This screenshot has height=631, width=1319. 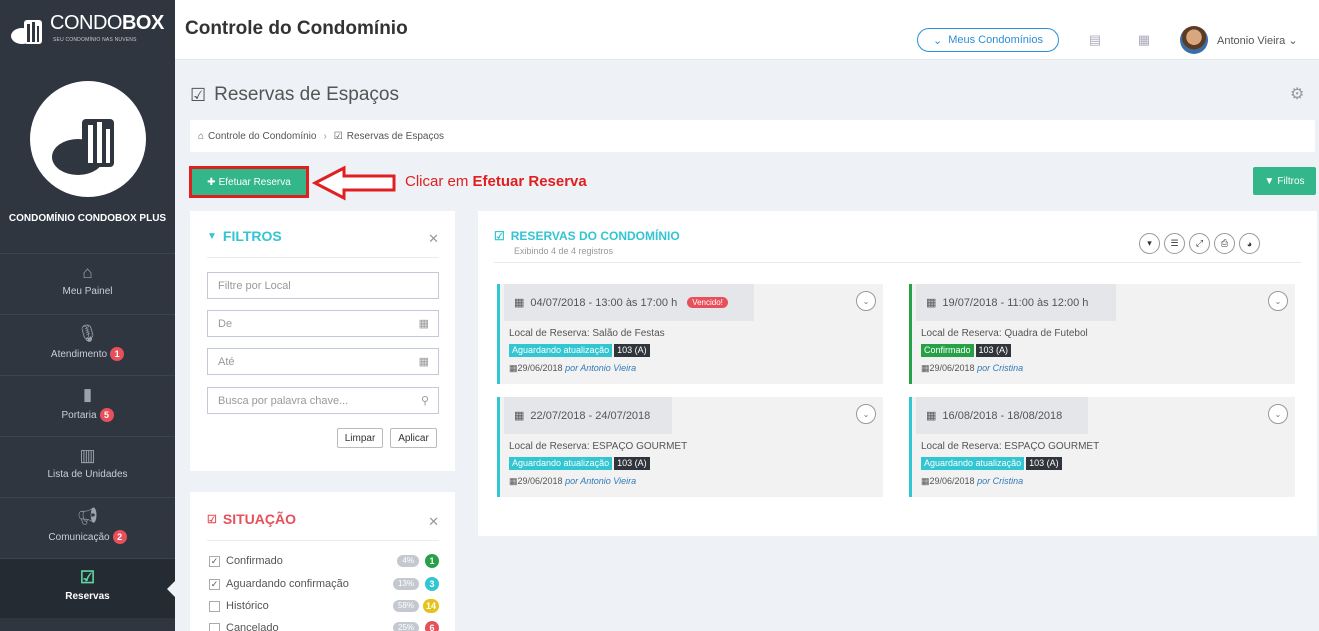 I want to click on dropdown-toggle-button: ▾, so click(x=1149, y=243).